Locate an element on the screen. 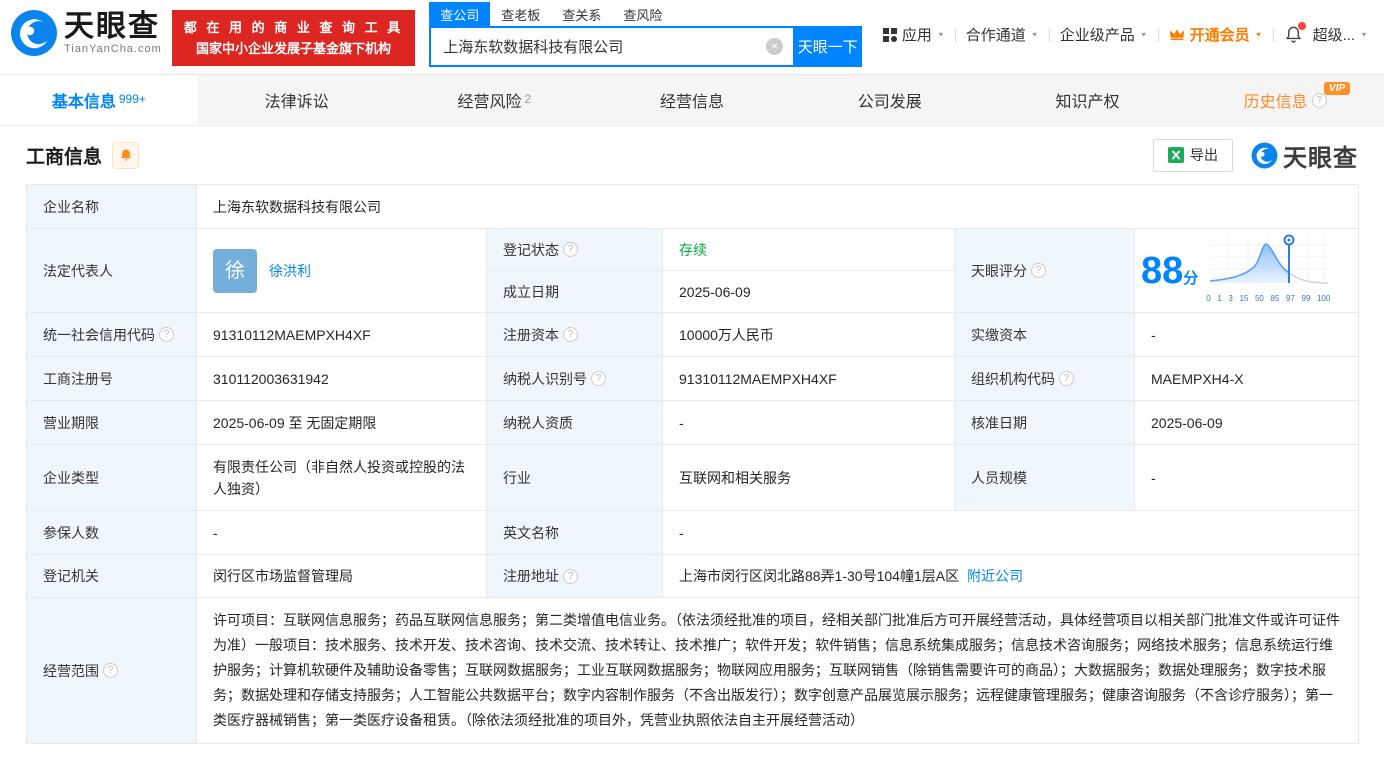  credit-code-value: 91310112MAEMPXH4XF is located at coordinates (342, 335).